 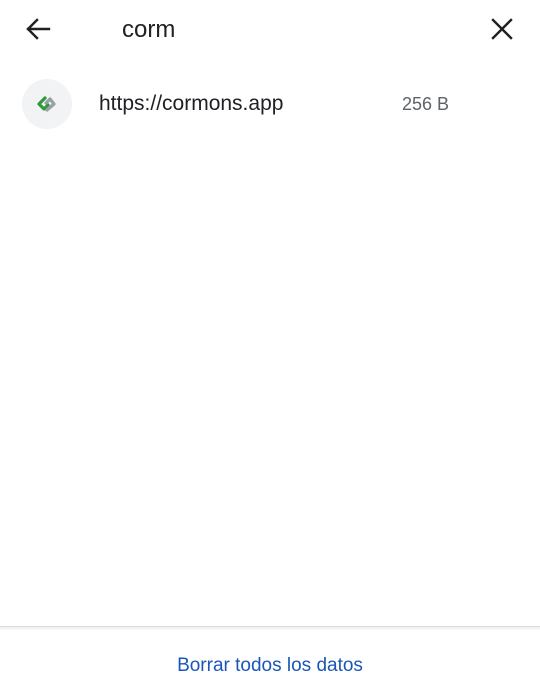 I want to click on clear-all-data-button: Borrar todos los datos, so click(x=270, y=666).